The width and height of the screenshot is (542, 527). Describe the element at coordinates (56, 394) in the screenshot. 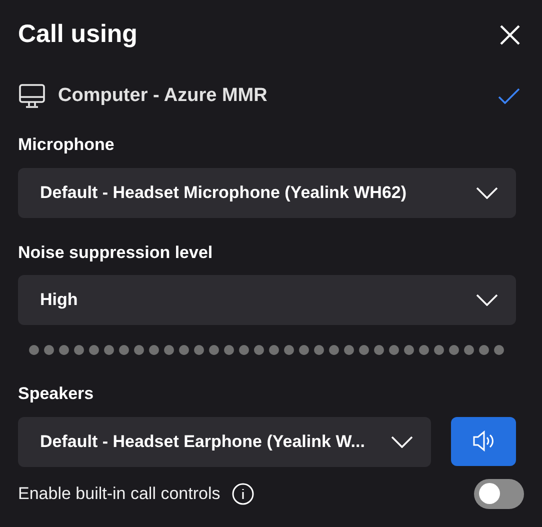

I see `field-label: Speakers` at that location.